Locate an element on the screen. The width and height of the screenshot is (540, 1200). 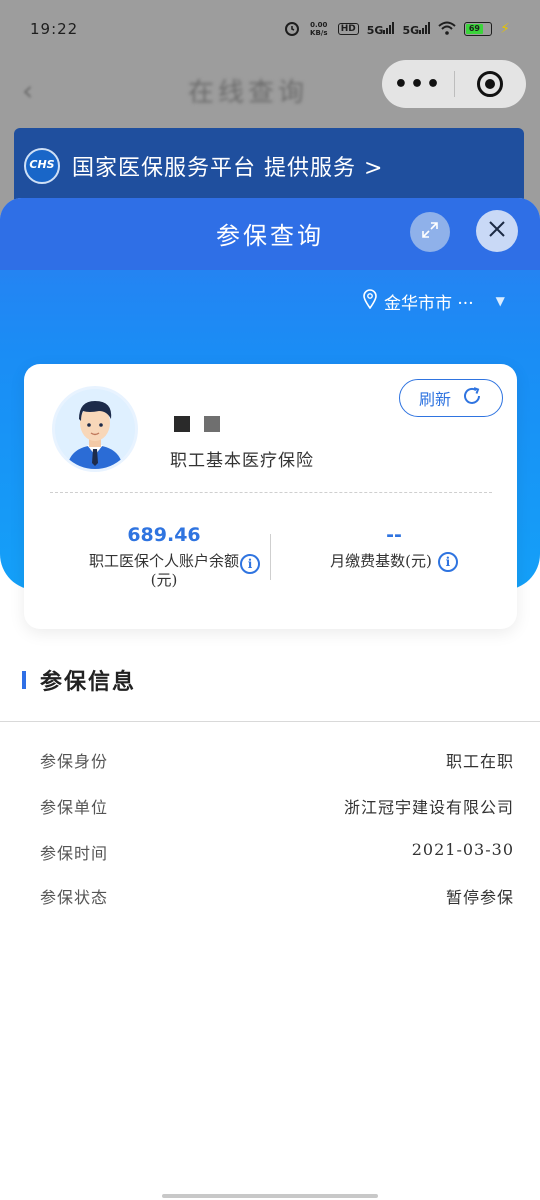
section-header: 参保信息 is located at coordinates (79, 680).